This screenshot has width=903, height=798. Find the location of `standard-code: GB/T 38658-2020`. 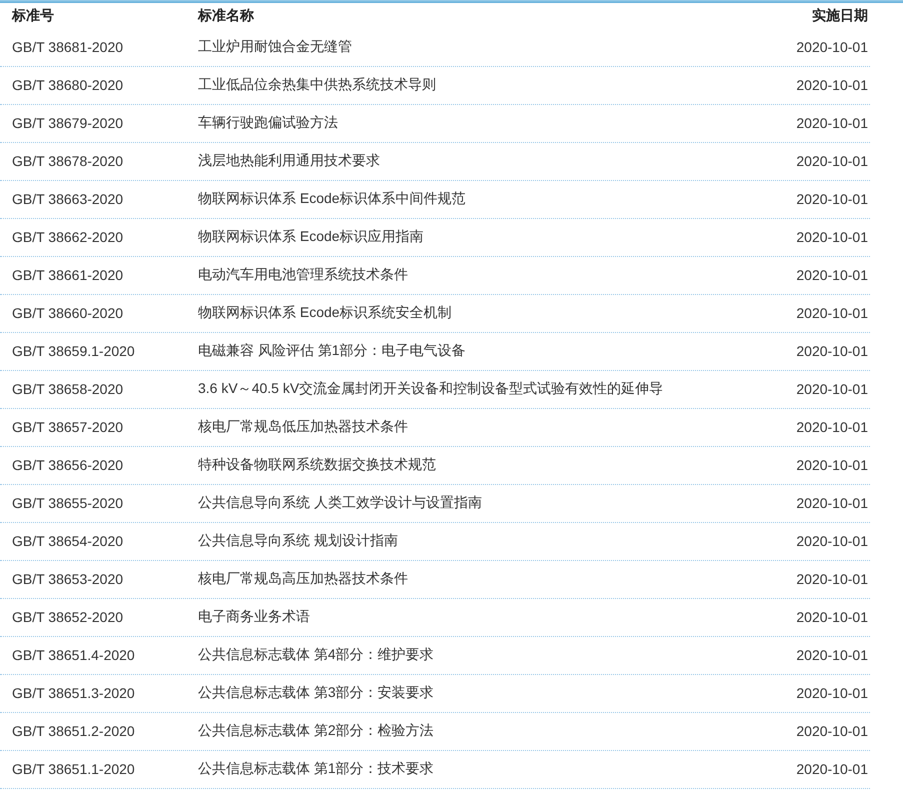

standard-code: GB/T 38658-2020 is located at coordinates (67, 388).